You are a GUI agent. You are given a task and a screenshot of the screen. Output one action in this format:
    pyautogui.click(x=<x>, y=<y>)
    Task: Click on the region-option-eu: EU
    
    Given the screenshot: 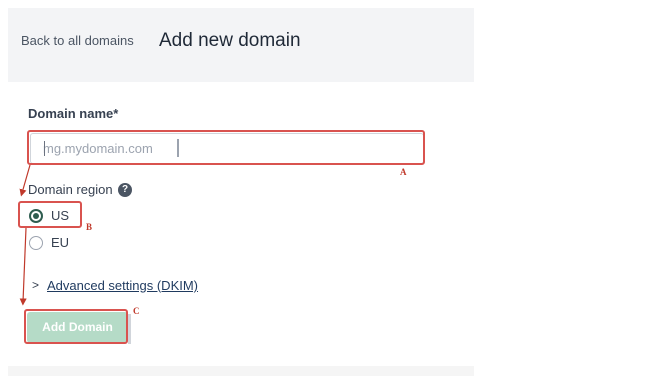 What is the action you would take?
    pyautogui.click(x=49, y=244)
    